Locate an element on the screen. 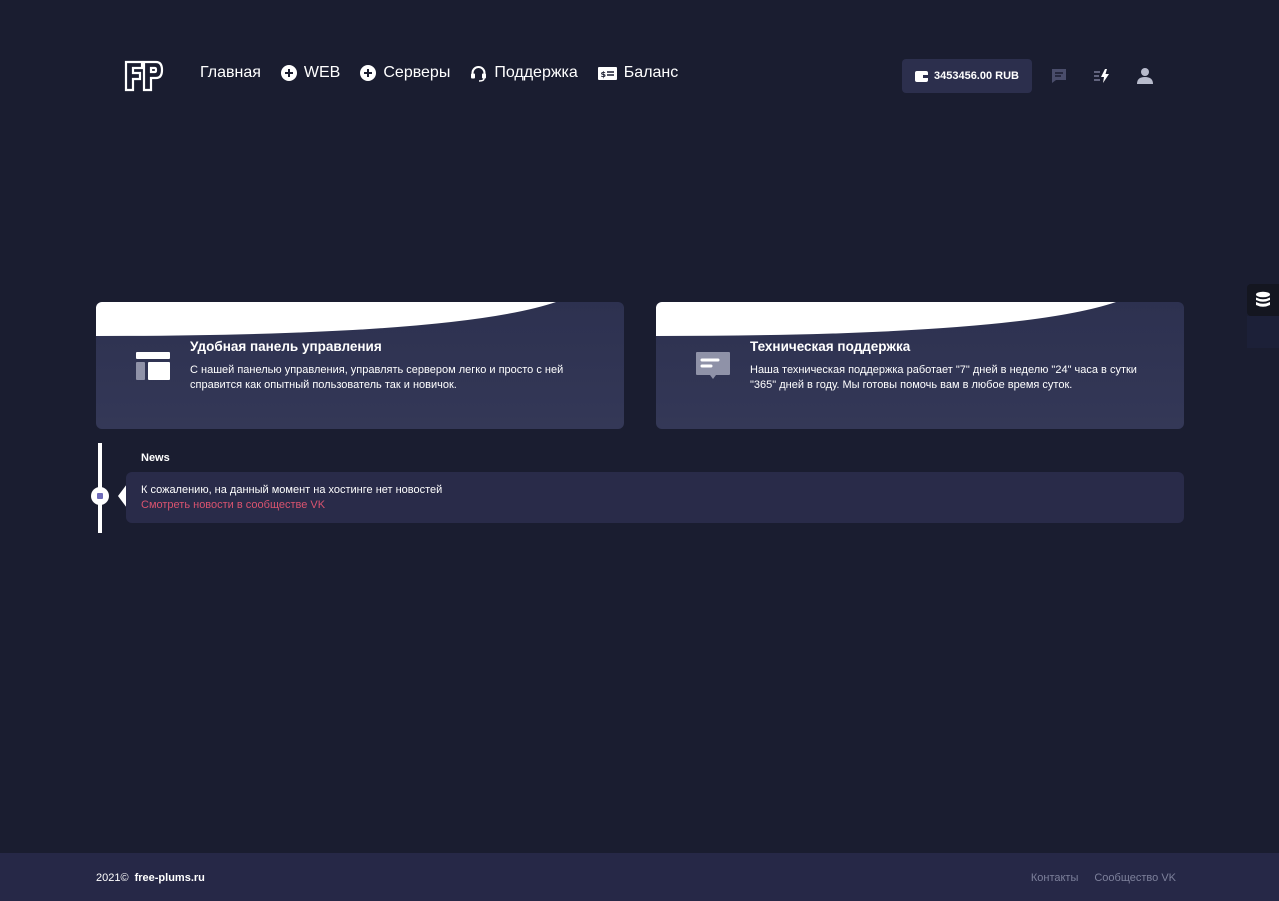  nav-support-label: Поддержка is located at coordinates (536, 72).